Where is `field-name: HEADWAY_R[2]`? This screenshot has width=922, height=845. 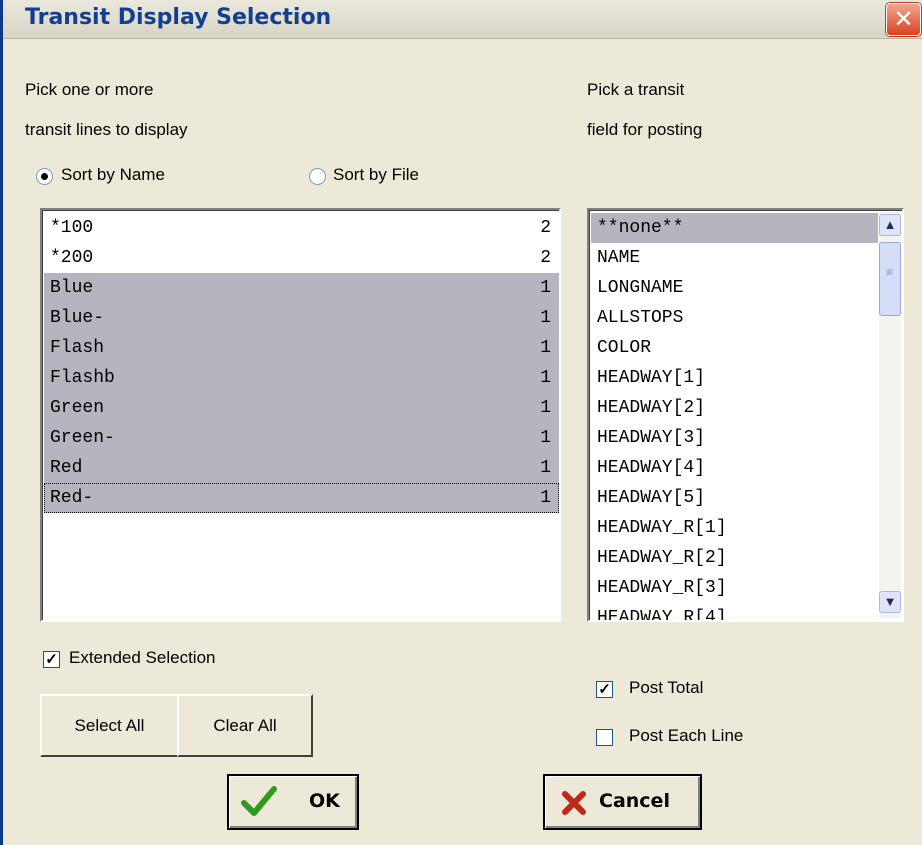
field-name: HEADWAY_R[2] is located at coordinates (662, 558).